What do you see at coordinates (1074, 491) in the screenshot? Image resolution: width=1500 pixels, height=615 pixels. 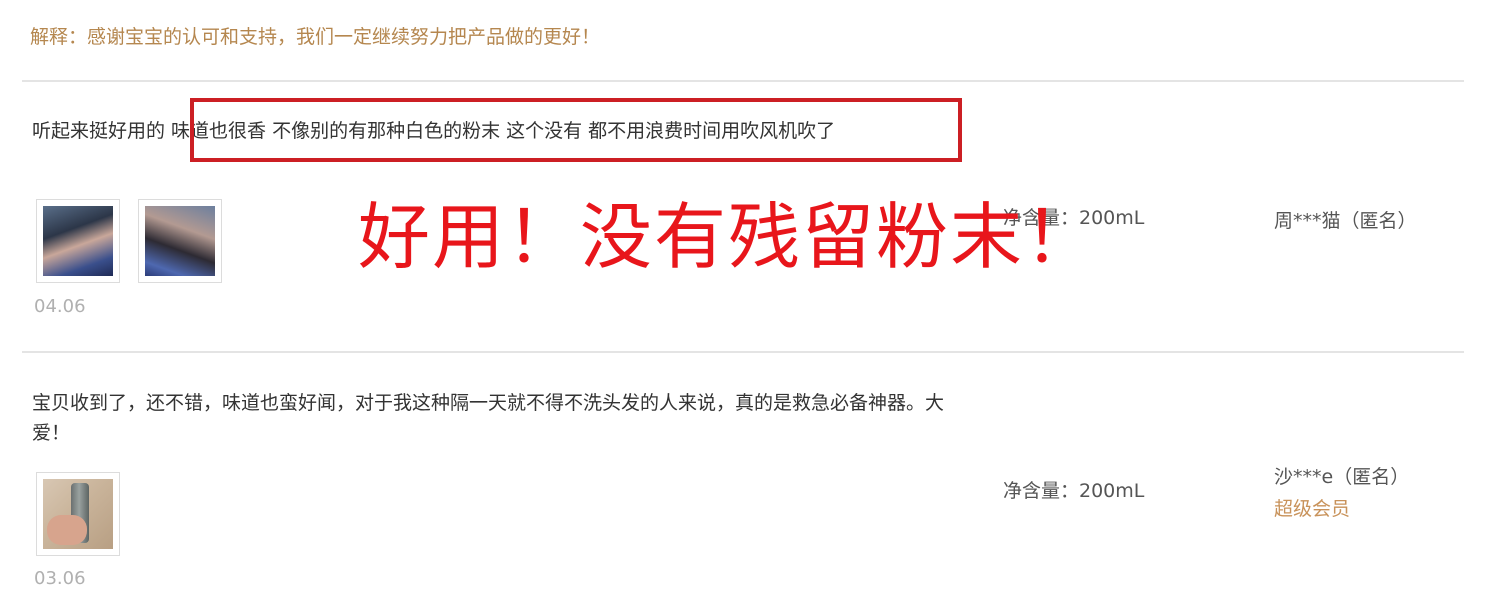 I see `product-spec: 净含量：200mL` at bounding box center [1074, 491].